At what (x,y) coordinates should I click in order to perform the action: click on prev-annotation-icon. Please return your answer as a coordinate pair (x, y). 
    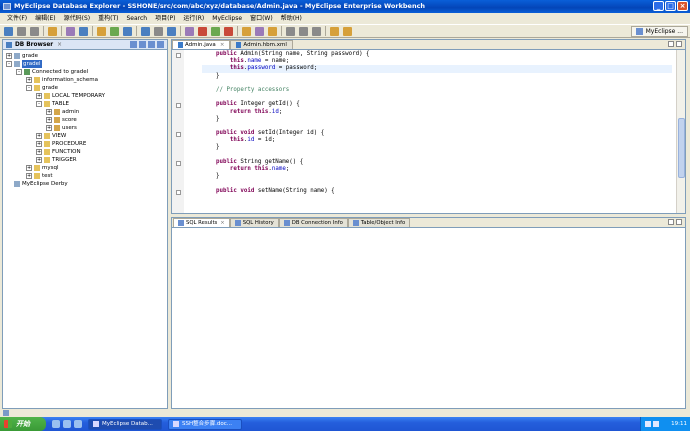
    Looking at the image, I should click on (303, 31).